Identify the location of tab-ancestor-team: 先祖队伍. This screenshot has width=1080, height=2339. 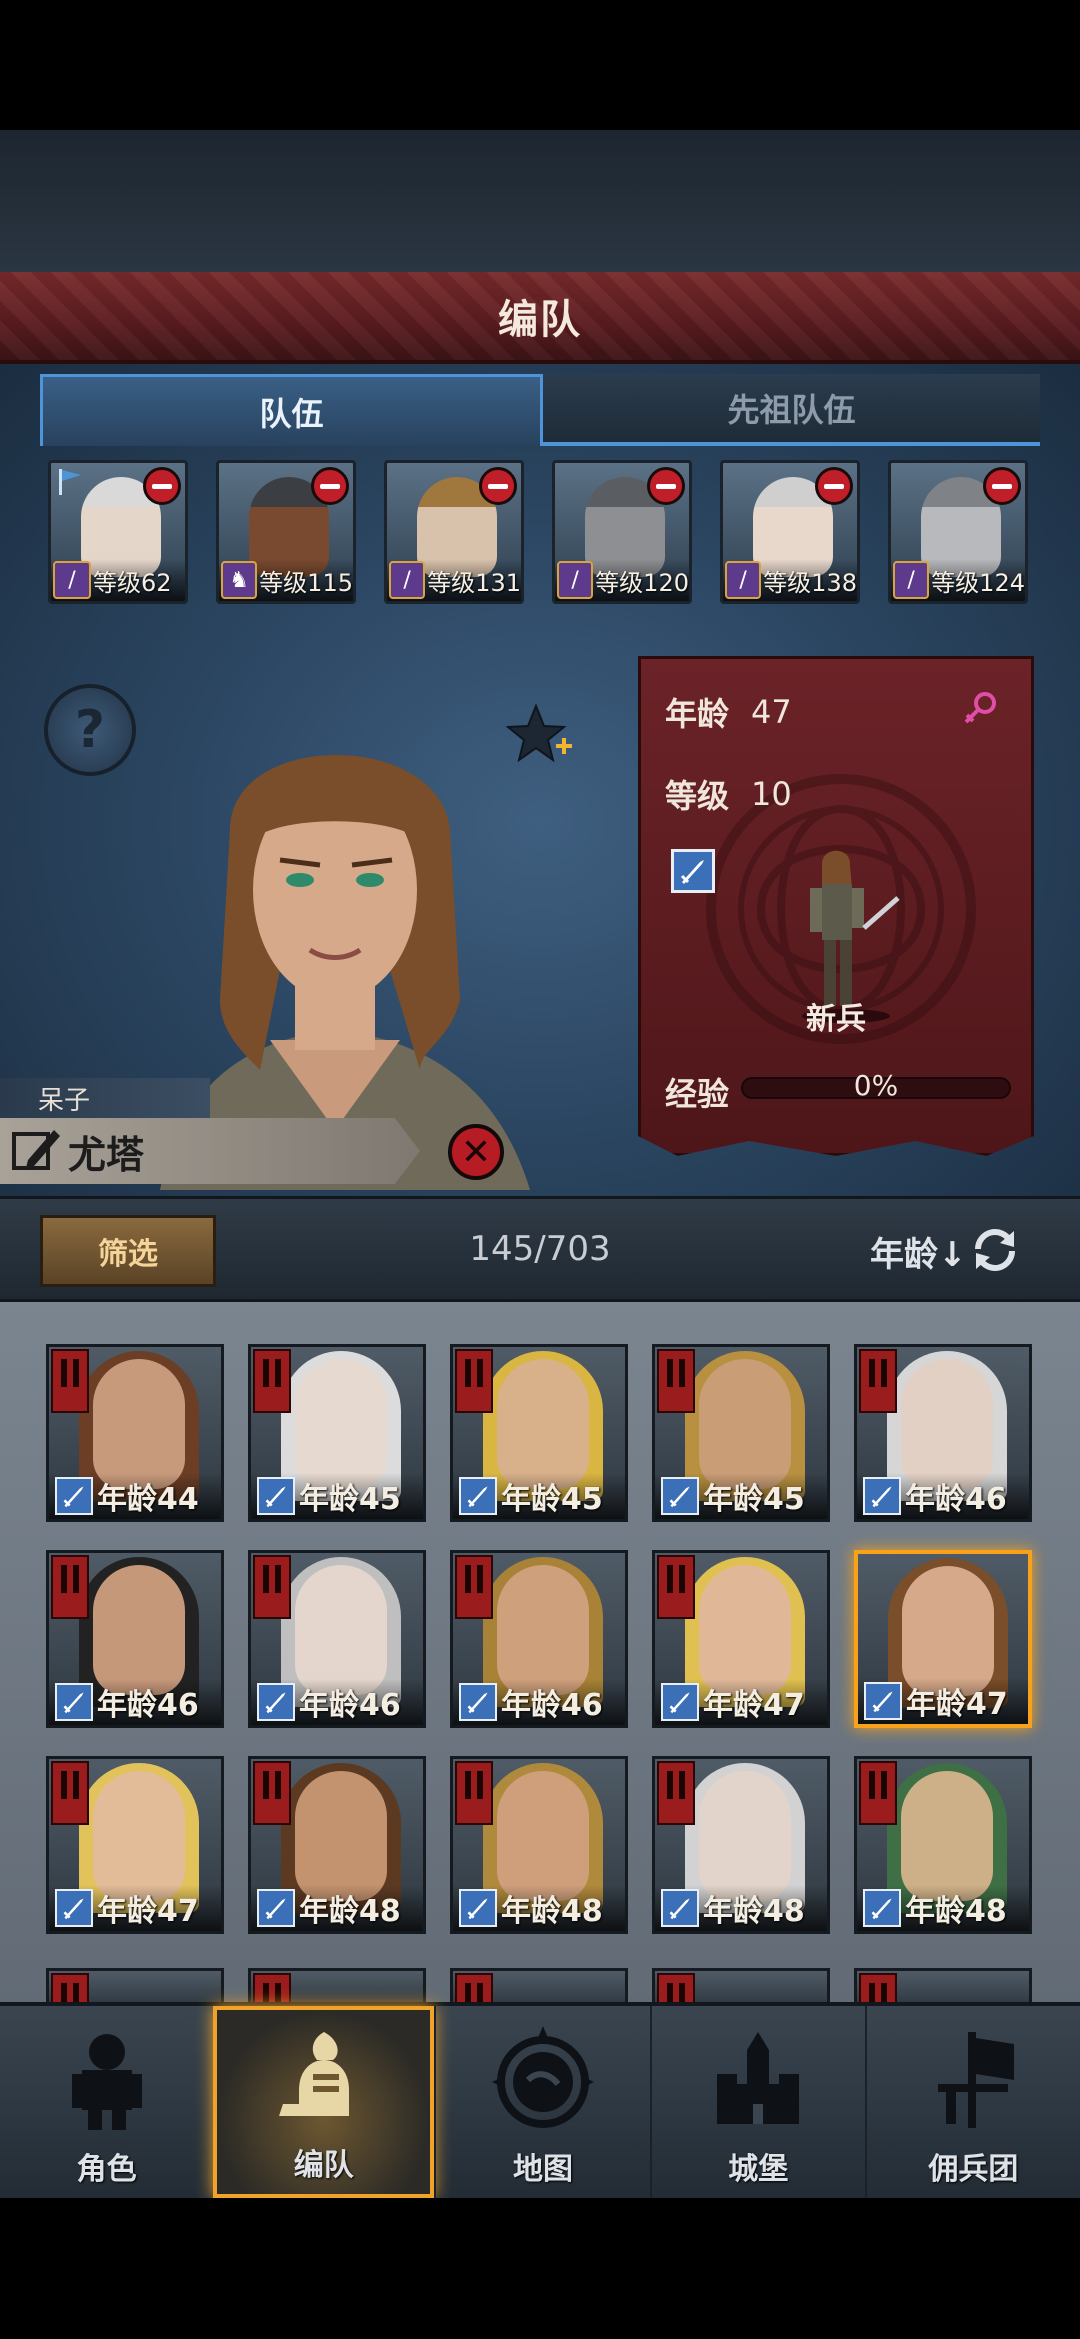
(791, 410).